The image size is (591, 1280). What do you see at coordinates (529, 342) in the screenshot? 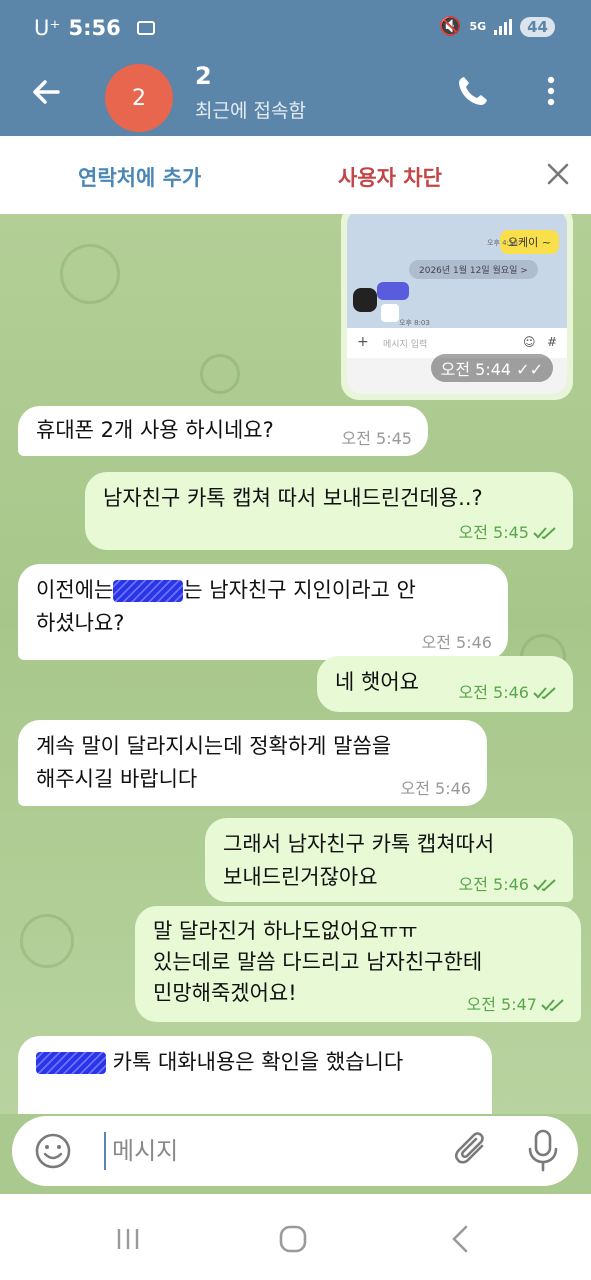
I see `emoji-icon: ☺` at bounding box center [529, 342].